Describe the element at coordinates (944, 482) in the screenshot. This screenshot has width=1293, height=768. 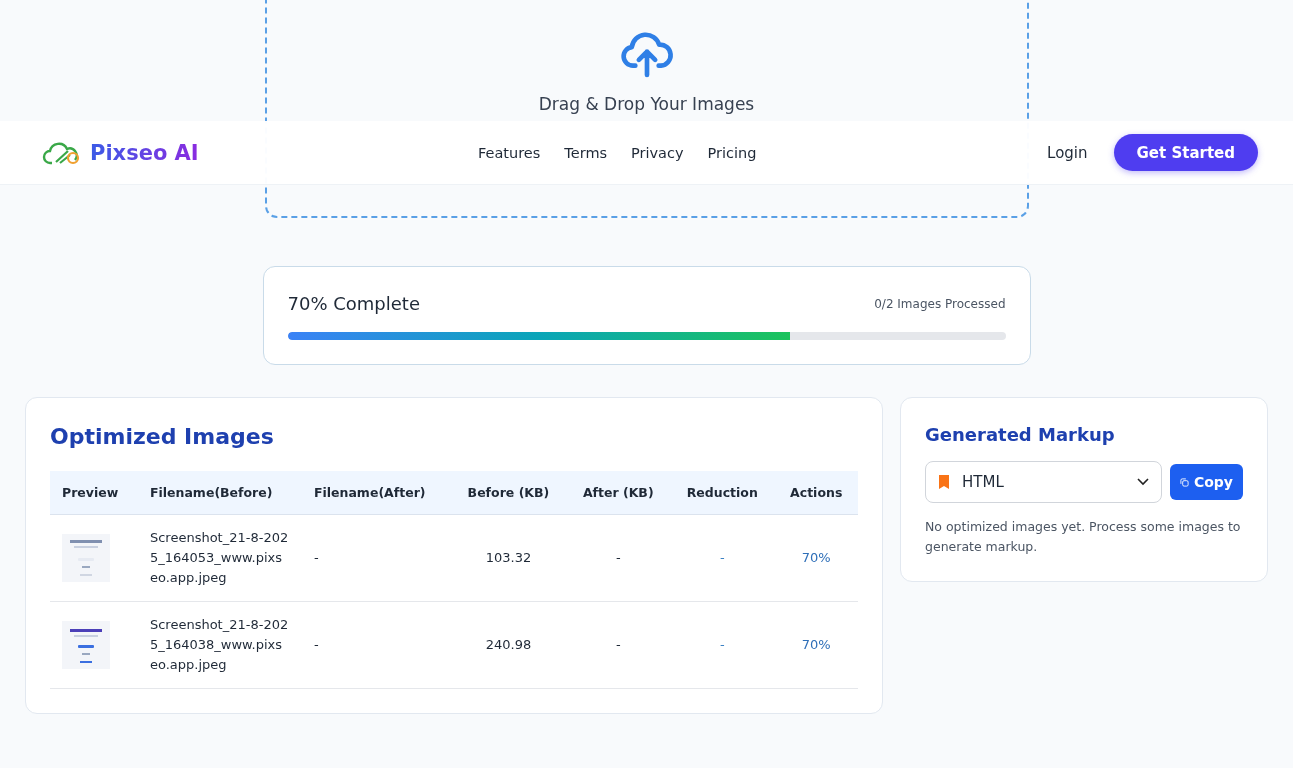
I see `bookmark-icon` at that location.